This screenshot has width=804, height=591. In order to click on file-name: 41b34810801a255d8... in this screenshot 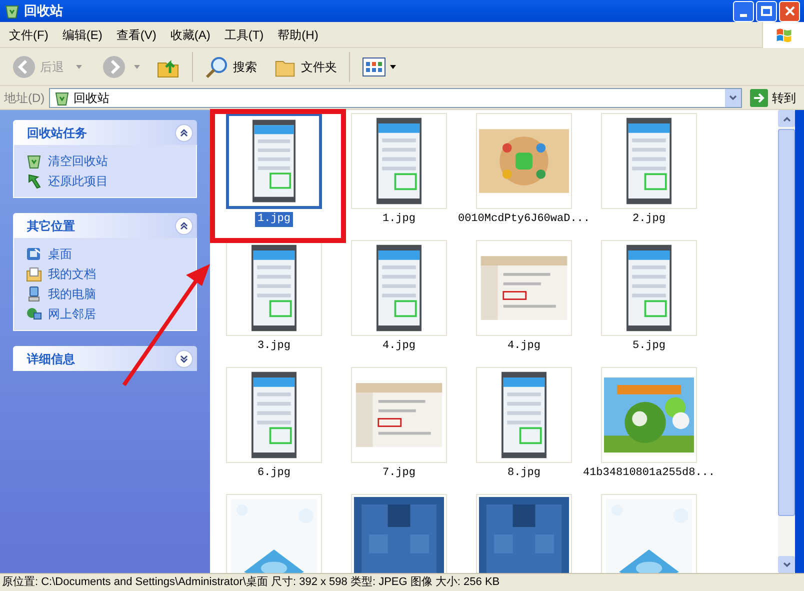, I will do `click(649, 473)`.